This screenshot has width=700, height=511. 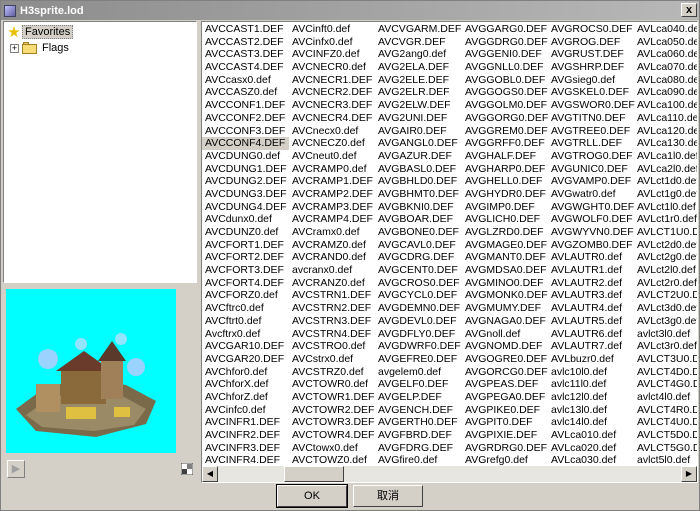 What do you see at coordinates (332, 321) in the screenshot?
I see `file-list-item: AVCSTRN3.DEF` at bounding box center [332, 321].